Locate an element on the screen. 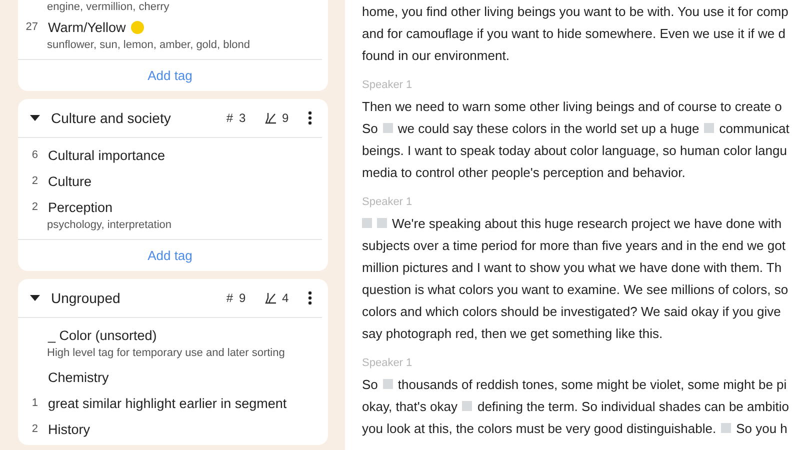 This screenshot has width=800, height=450. transcript-text: beings. I want to speak today about color language, so human color langu is located at coordinates (574, 150).